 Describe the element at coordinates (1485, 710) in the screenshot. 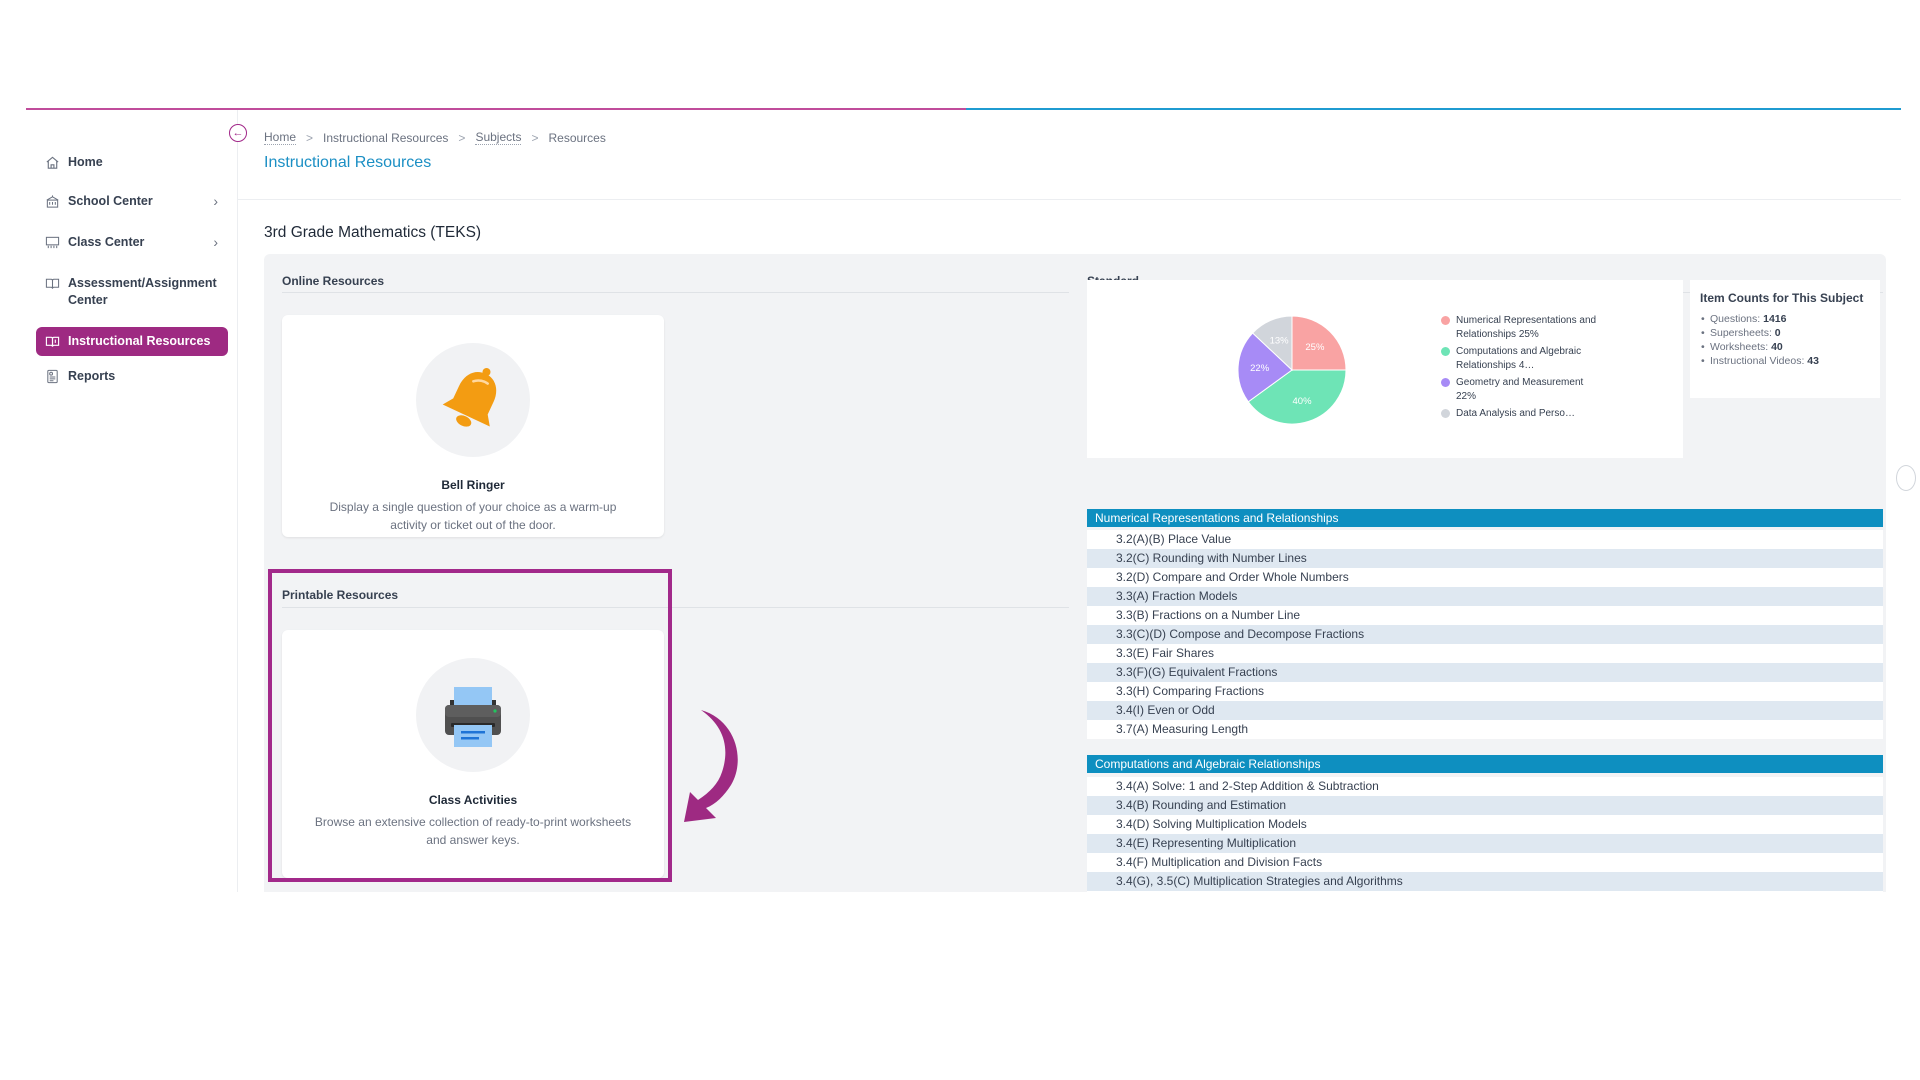

I see `standard-item: 3.4(I) Even or Odd` at that location.